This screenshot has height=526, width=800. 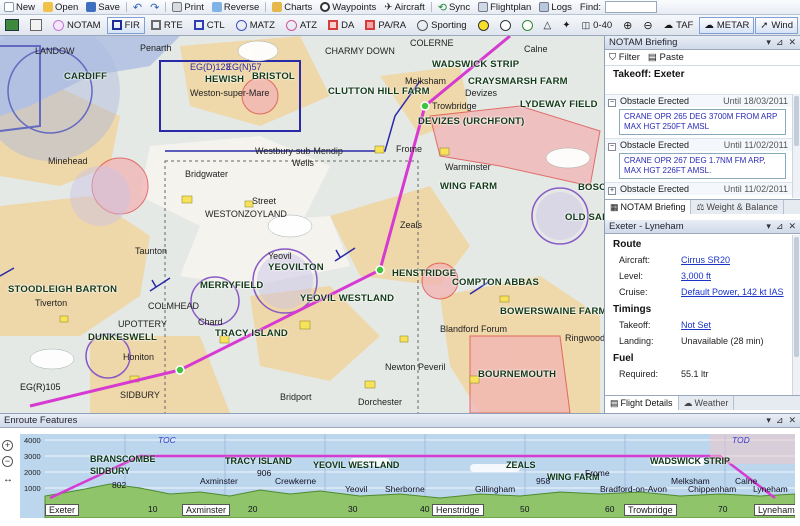 What do you see at coordinates (230, 93) in the screenshot?
I see `map-label-place: Weston-super-Mare` at bounding box center [230, 93].